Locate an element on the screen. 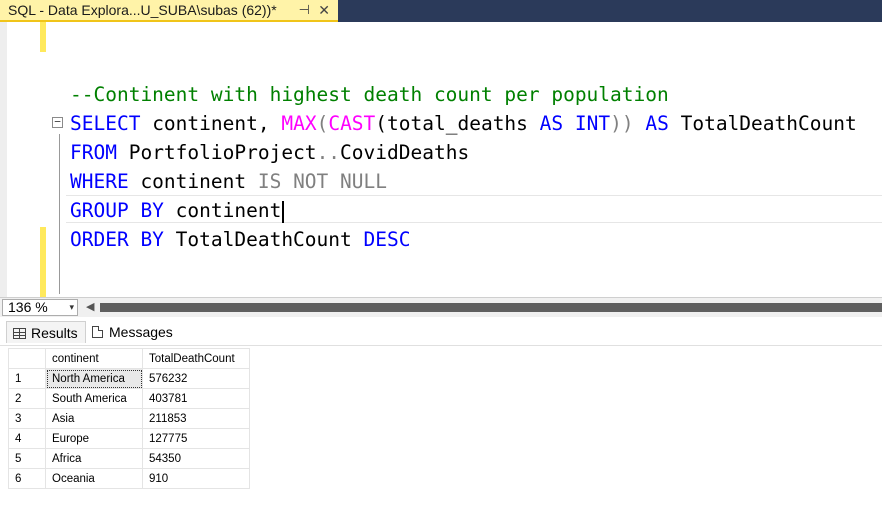  tab-title: SQL - Data Explora...U_SUBA\subas (62))* is located at coordinates (142, 10).